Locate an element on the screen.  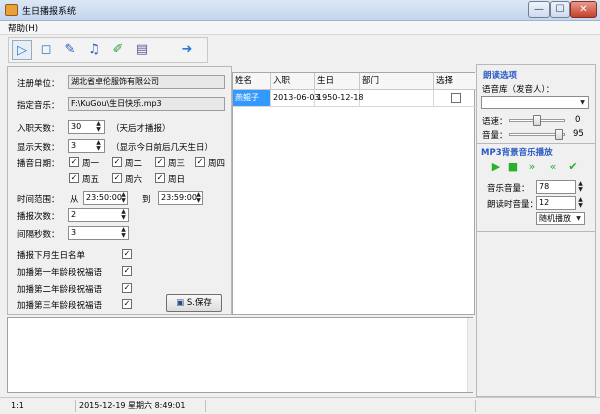
show-days-spin: ▲ ▼ is located at coordinates (98, 146).